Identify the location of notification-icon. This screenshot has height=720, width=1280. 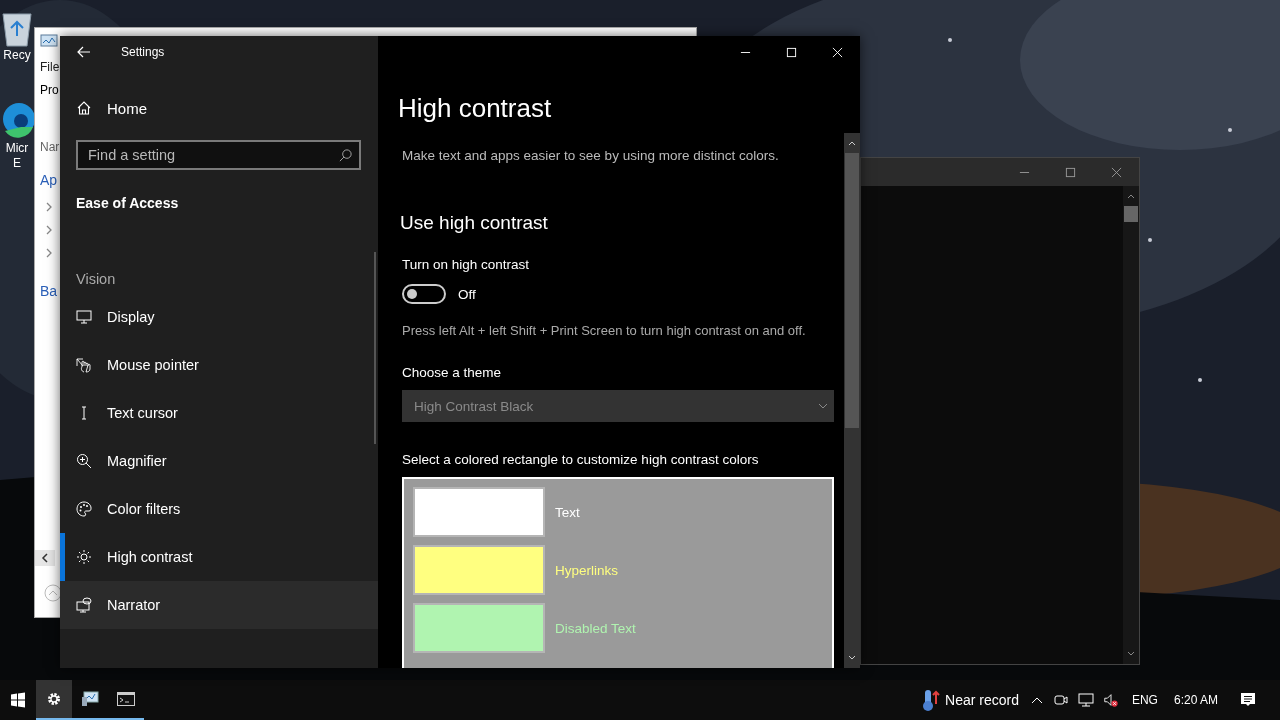
(1248, 700).